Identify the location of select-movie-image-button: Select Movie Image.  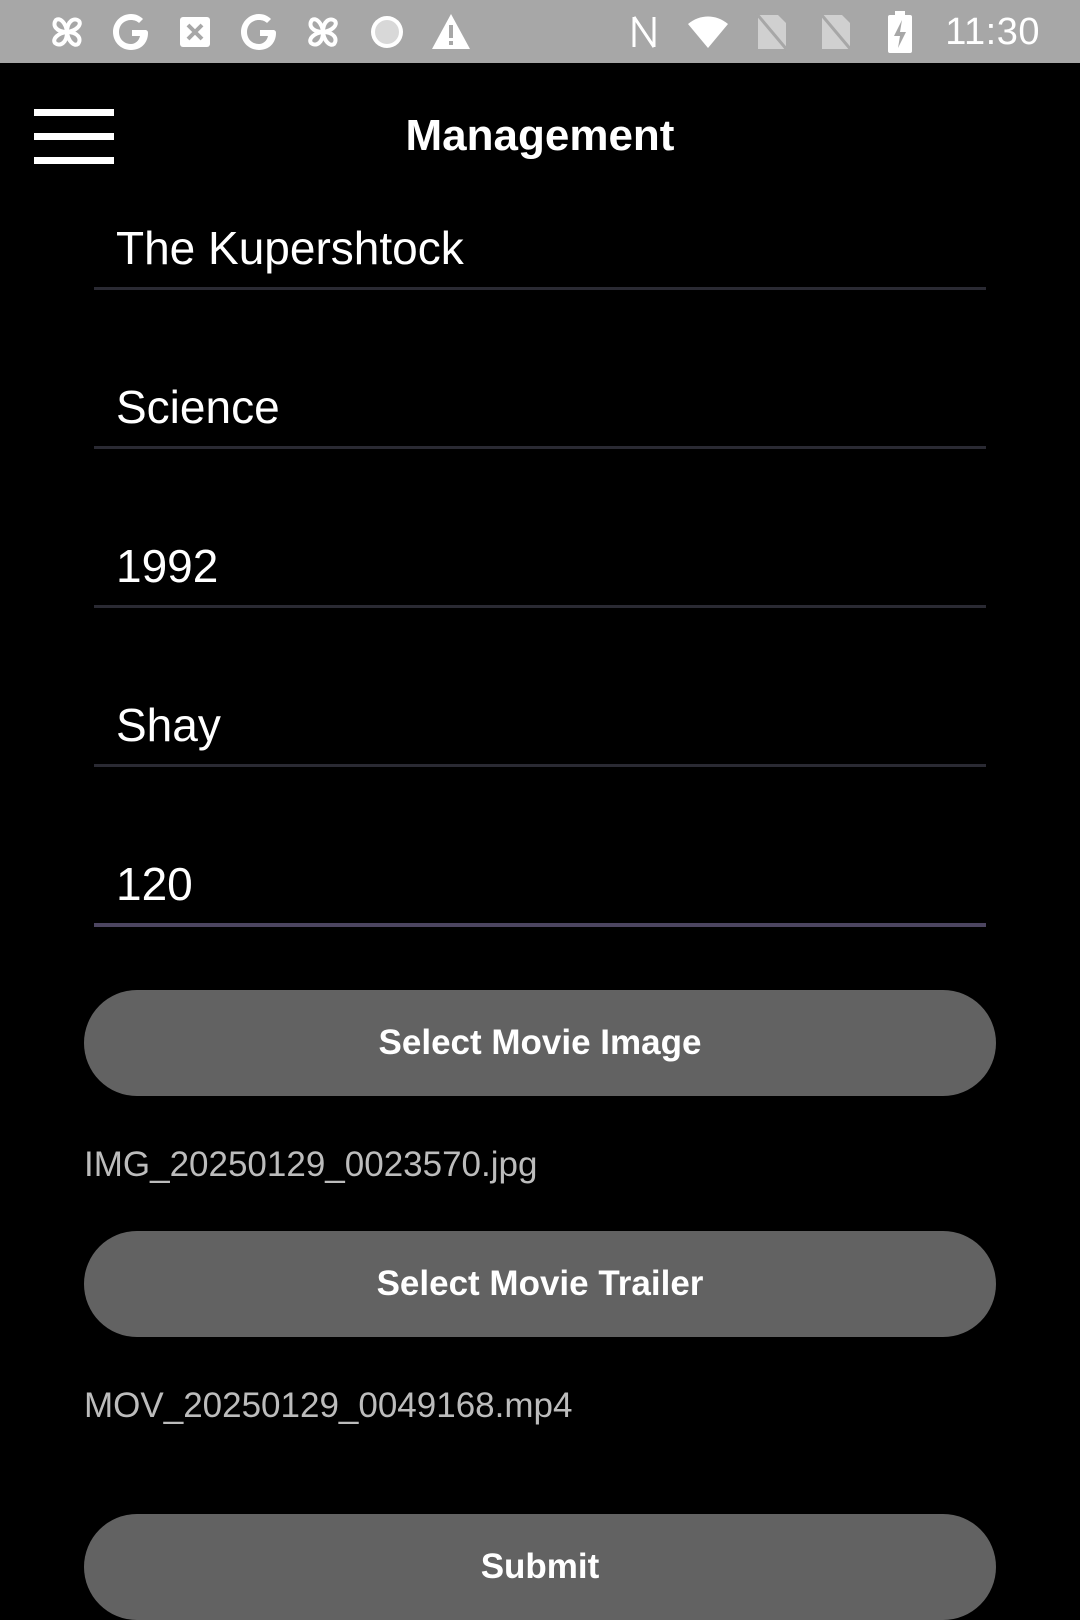
(540, 1043).